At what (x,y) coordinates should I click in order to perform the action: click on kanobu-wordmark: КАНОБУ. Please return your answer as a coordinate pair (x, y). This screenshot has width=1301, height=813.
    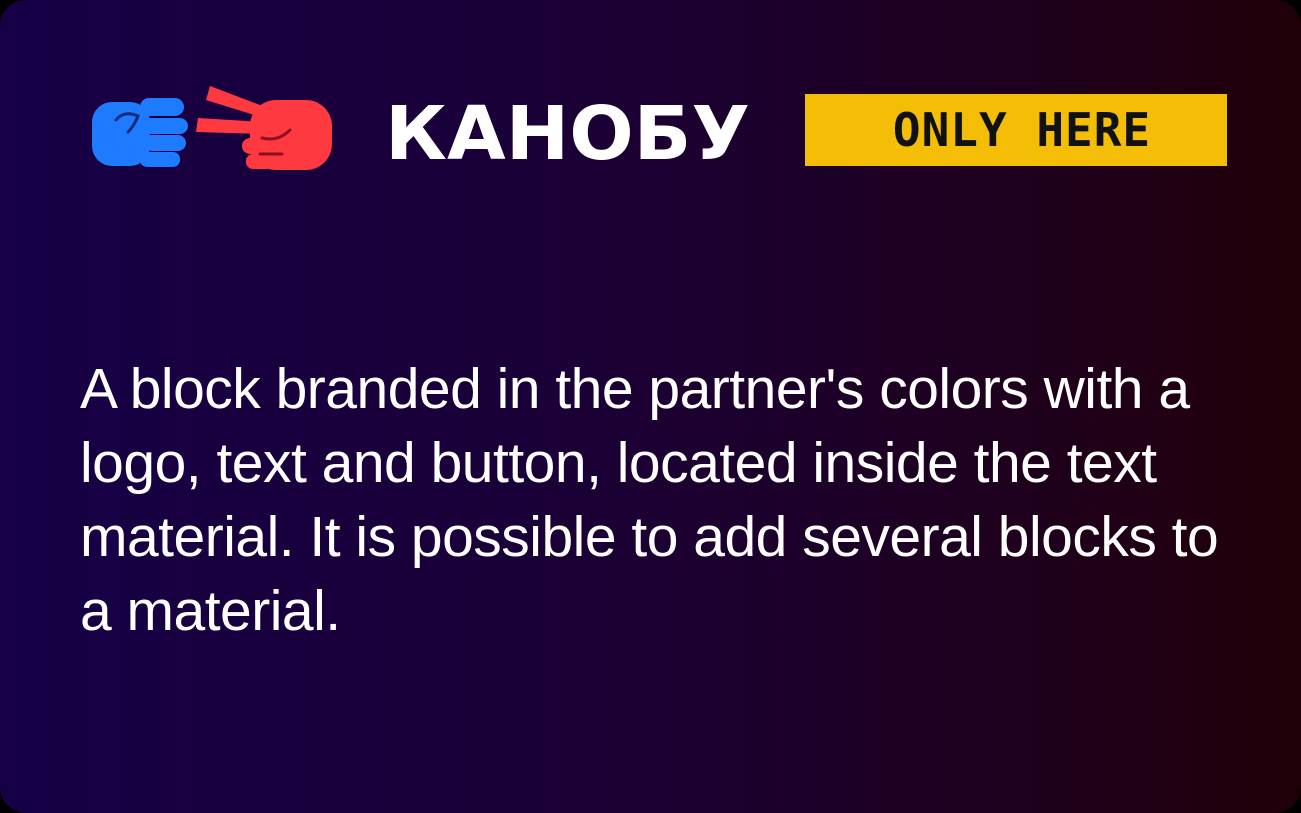
    Looking at the image, I should click on (567, 129).